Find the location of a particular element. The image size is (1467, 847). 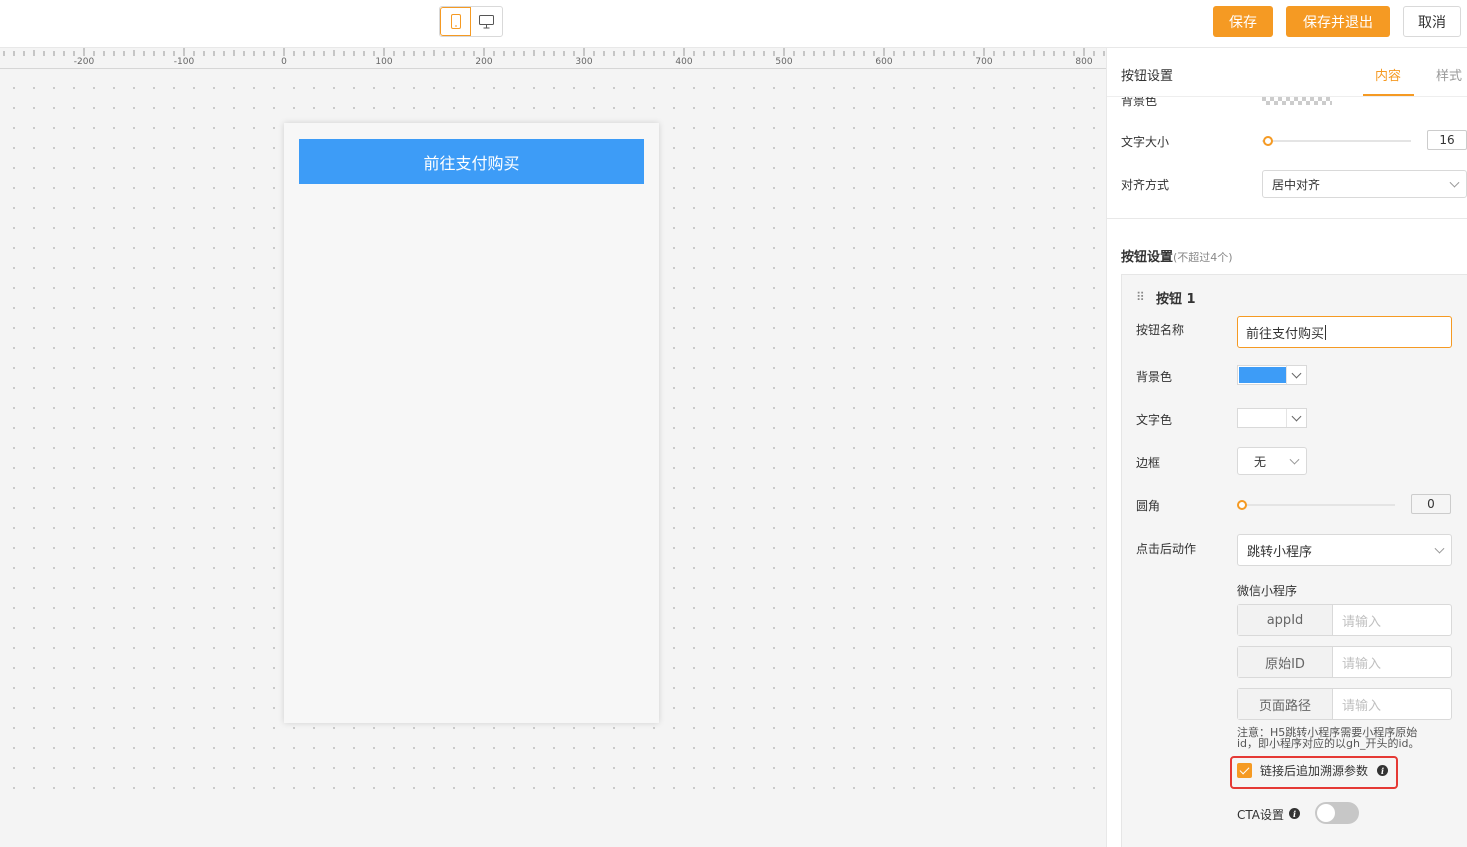

click-action-value: 跳转小程序 is located at coordinates (1280, 552).